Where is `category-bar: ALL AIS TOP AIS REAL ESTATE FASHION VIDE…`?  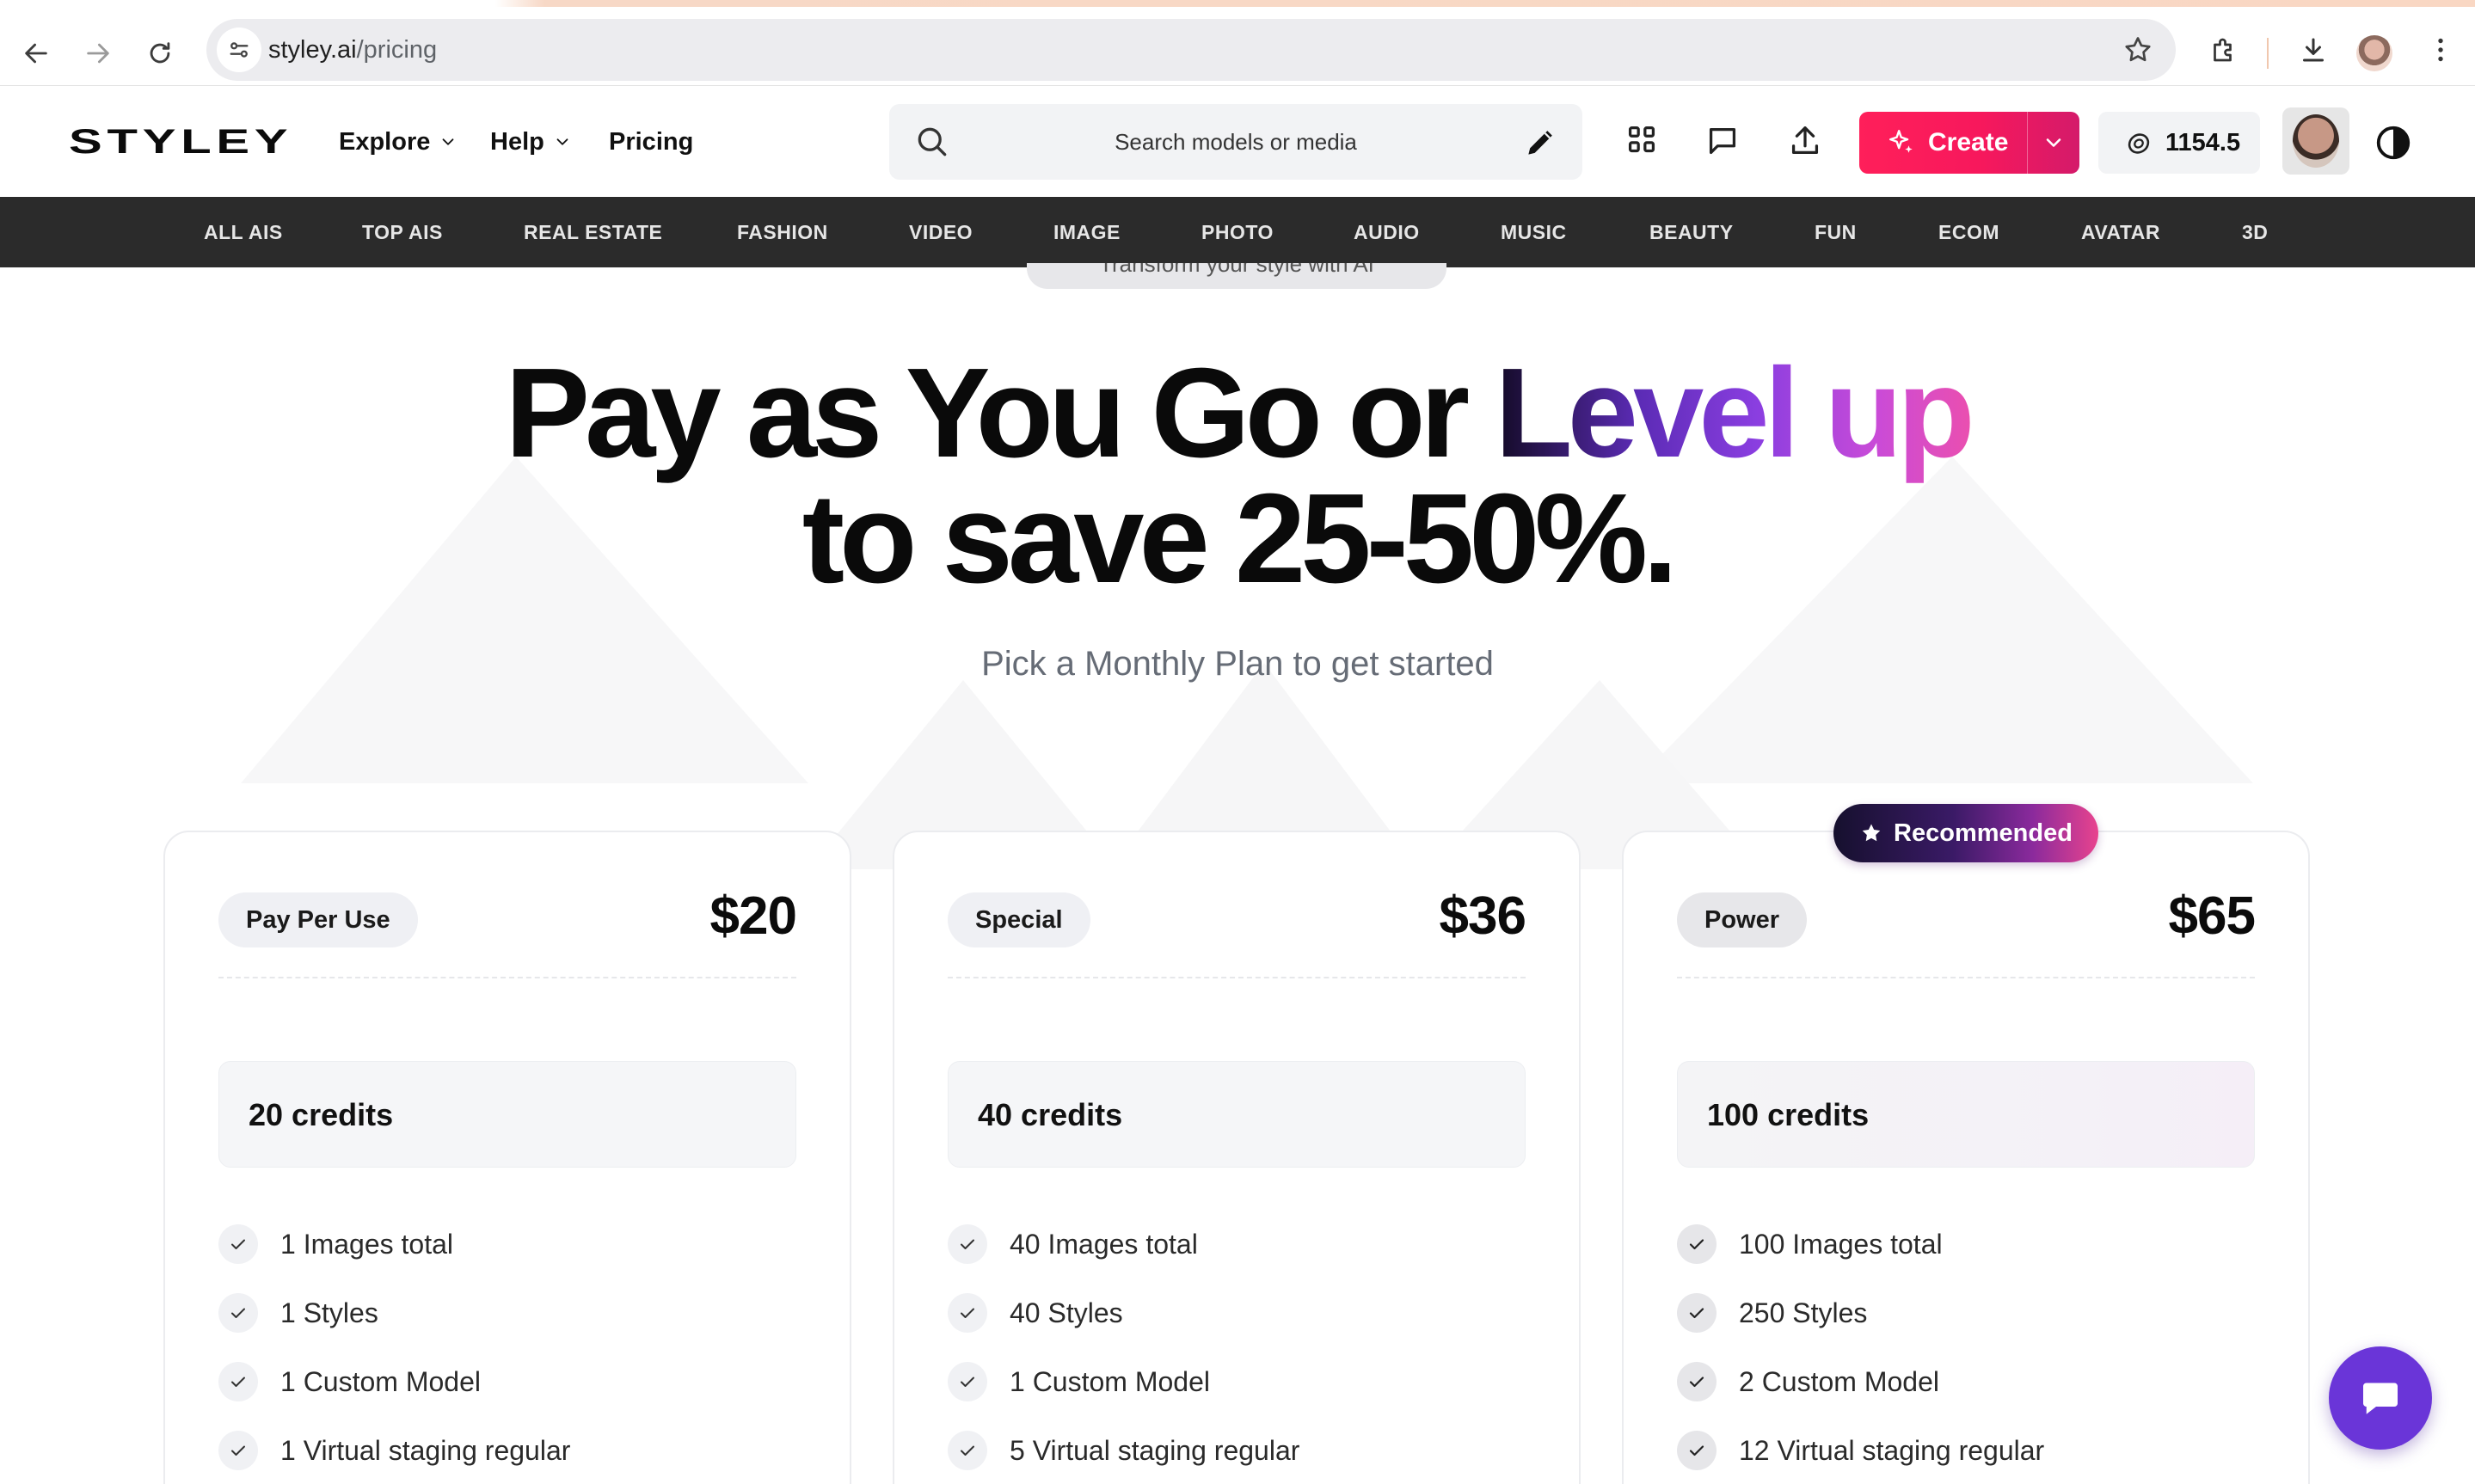
category-bar: ALL AIS TOP AIS REAL ESTATE FASHION VIDE… is located at coordinates (1237, 232).